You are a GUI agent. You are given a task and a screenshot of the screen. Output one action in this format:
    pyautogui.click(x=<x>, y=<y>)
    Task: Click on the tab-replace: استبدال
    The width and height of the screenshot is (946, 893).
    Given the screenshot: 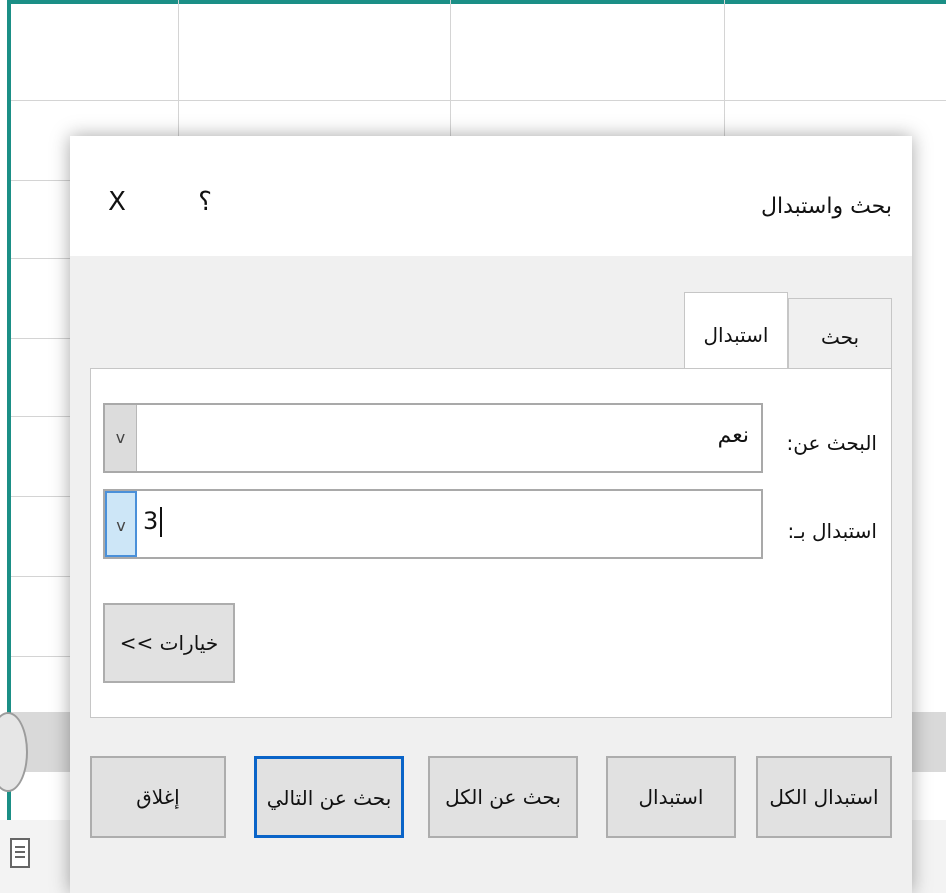 What is the action you would take?
    pyautogui.click(x=736, y=332)
    